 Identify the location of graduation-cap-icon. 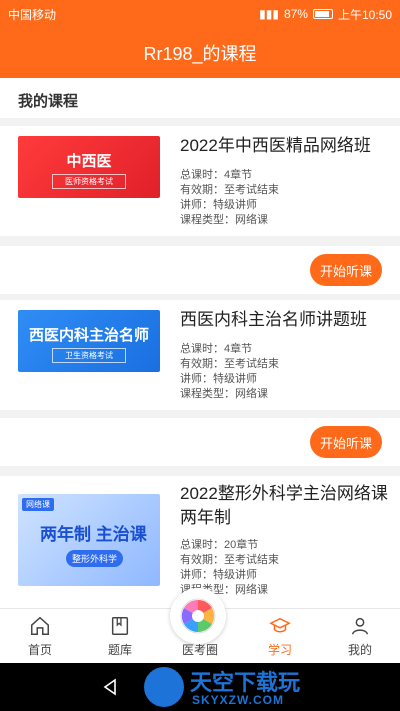
(280, 624).